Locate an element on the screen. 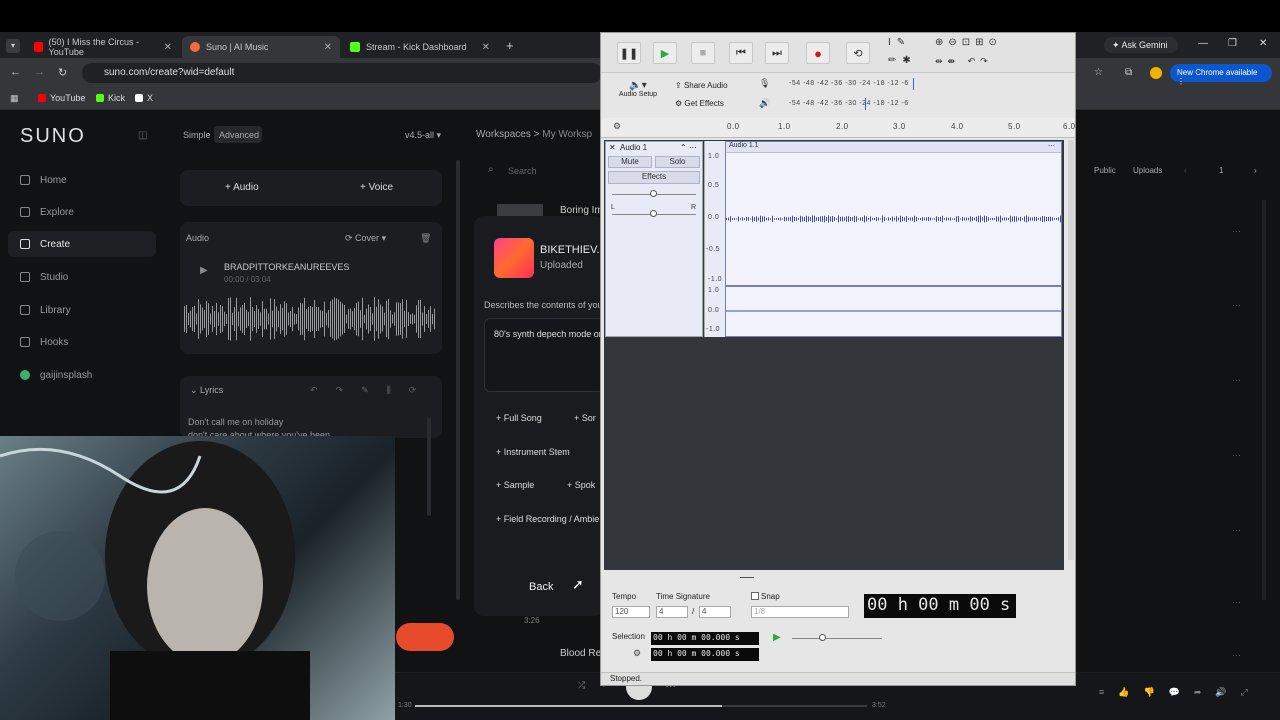 The height and width of the screenshot is (720, 1280). next-page-icon: › is located at coordinates (1255, 170).